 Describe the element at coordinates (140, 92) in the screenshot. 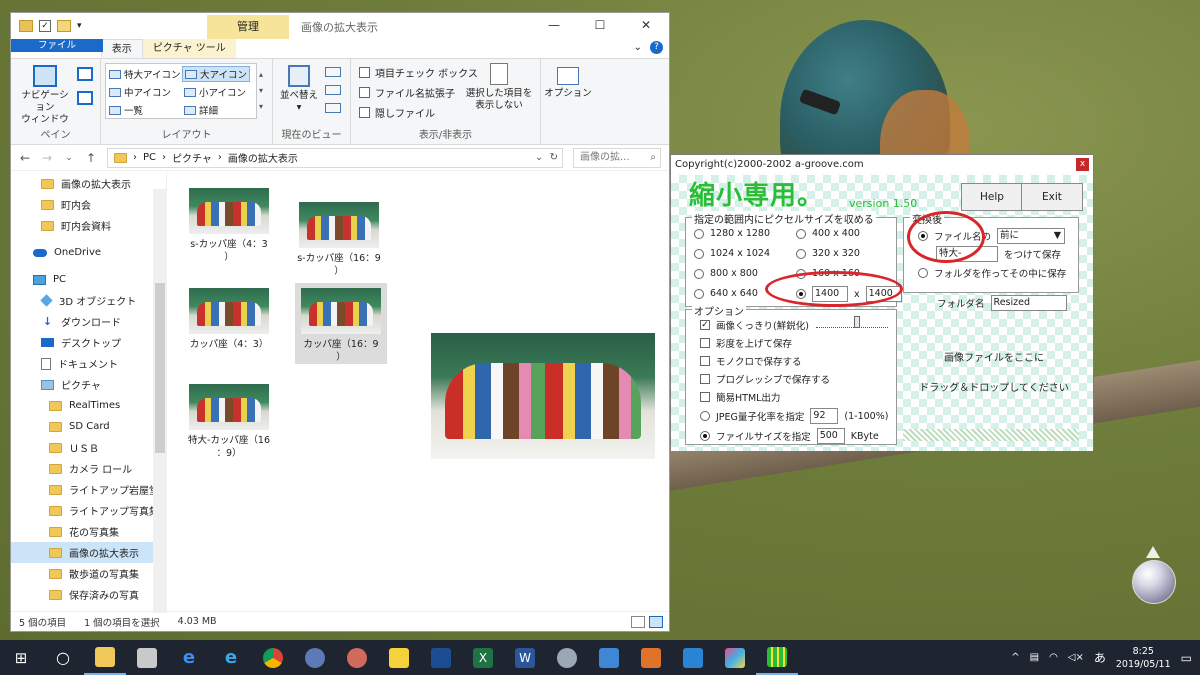

I see `layout-medium-icons: 中アイコン` at that location.